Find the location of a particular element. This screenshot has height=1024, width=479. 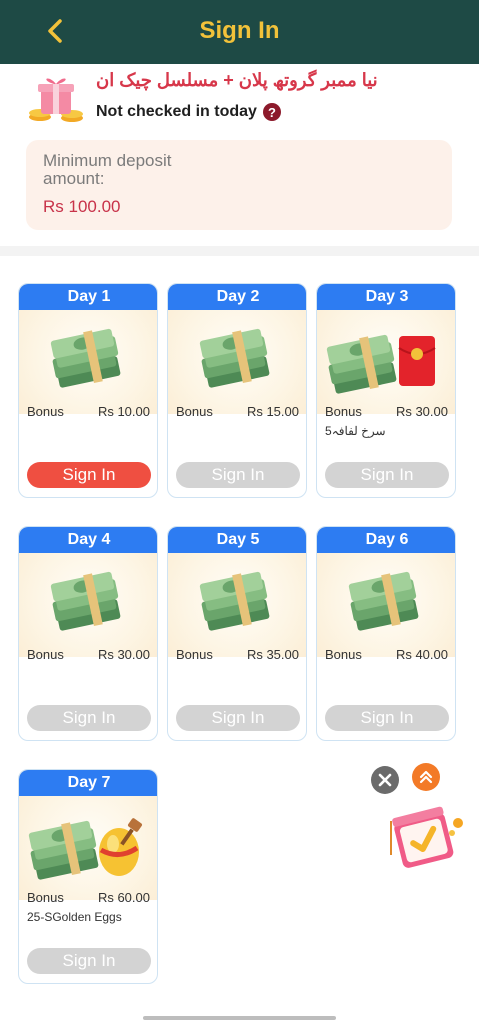

day-card-3: Day 3 Bonus Rs 30.00 سرخ لفافہ5 Sign In is located at coordinates (386, 390).